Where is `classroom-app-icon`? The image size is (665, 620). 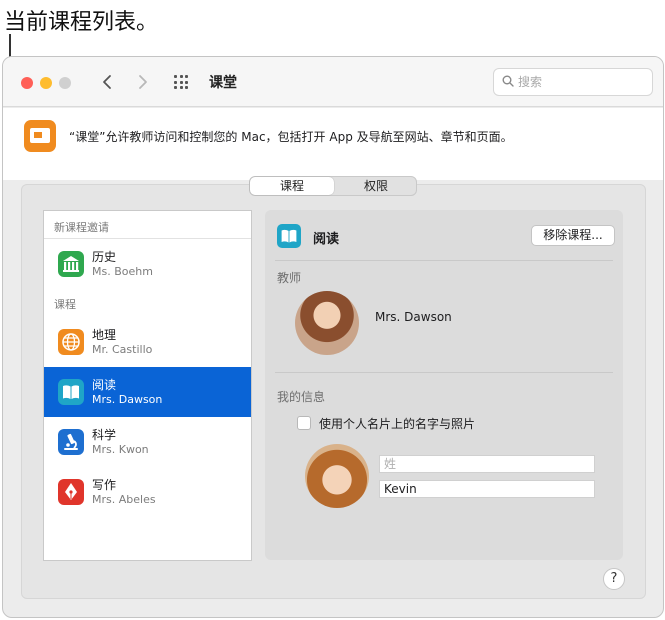 classroom-app-icon is located at coordinates (40, 136).